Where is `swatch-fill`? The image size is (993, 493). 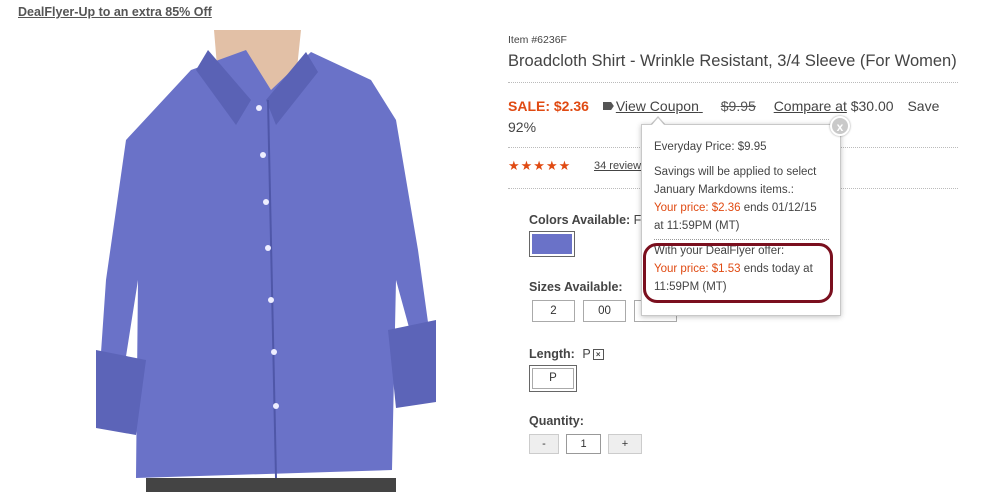
swatch-fill is located at coordinates (552, 244).